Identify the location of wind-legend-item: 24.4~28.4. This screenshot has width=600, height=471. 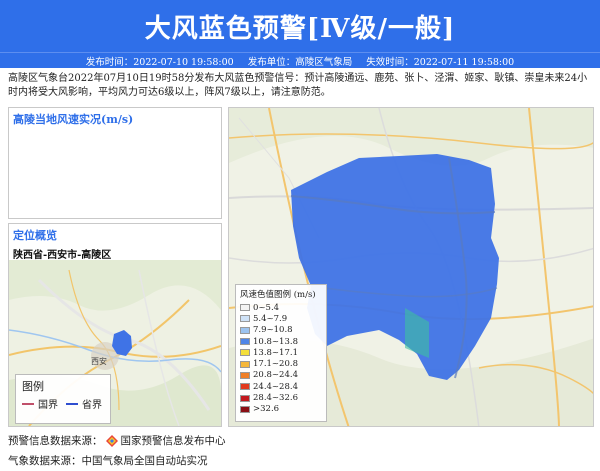
(281, 386).